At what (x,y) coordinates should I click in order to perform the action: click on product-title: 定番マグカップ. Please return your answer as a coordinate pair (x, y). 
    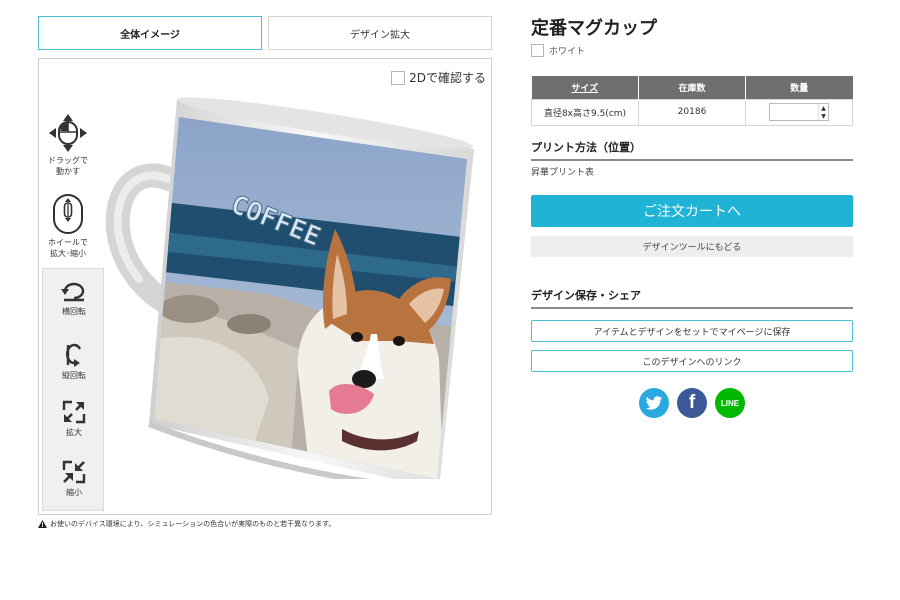
    Looking at the image, I should click on (594, 28).